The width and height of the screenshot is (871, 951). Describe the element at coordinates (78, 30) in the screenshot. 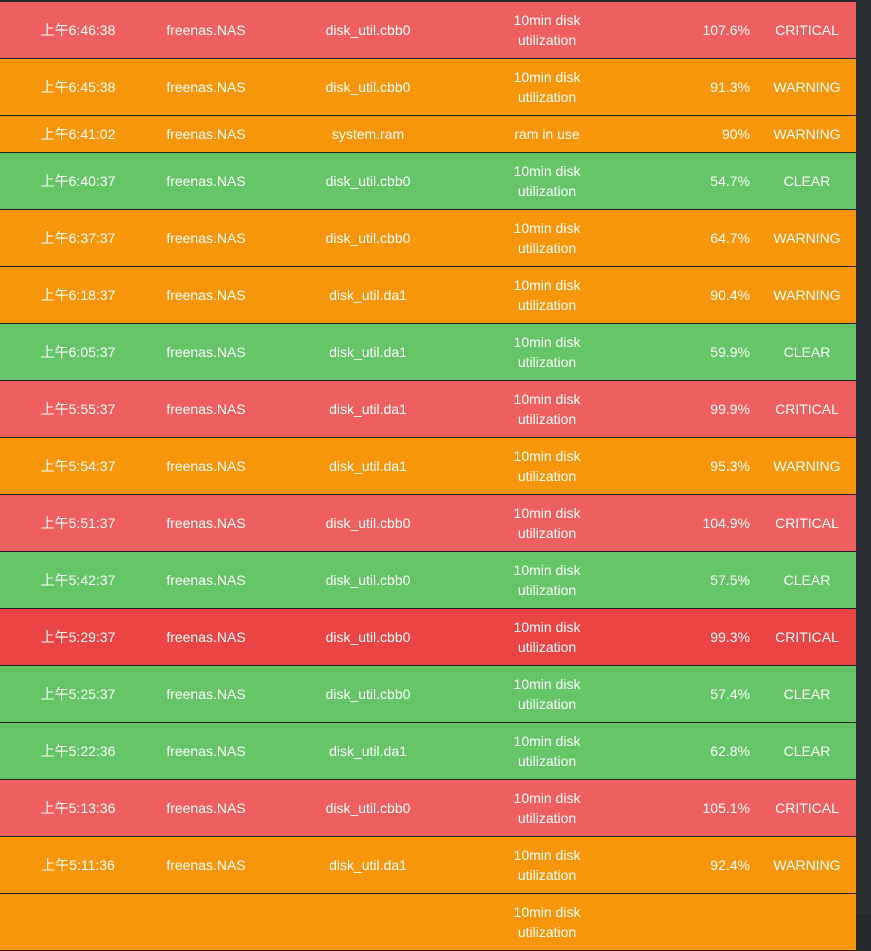

I see `alarm-time: 上午6:46:38` at that location.